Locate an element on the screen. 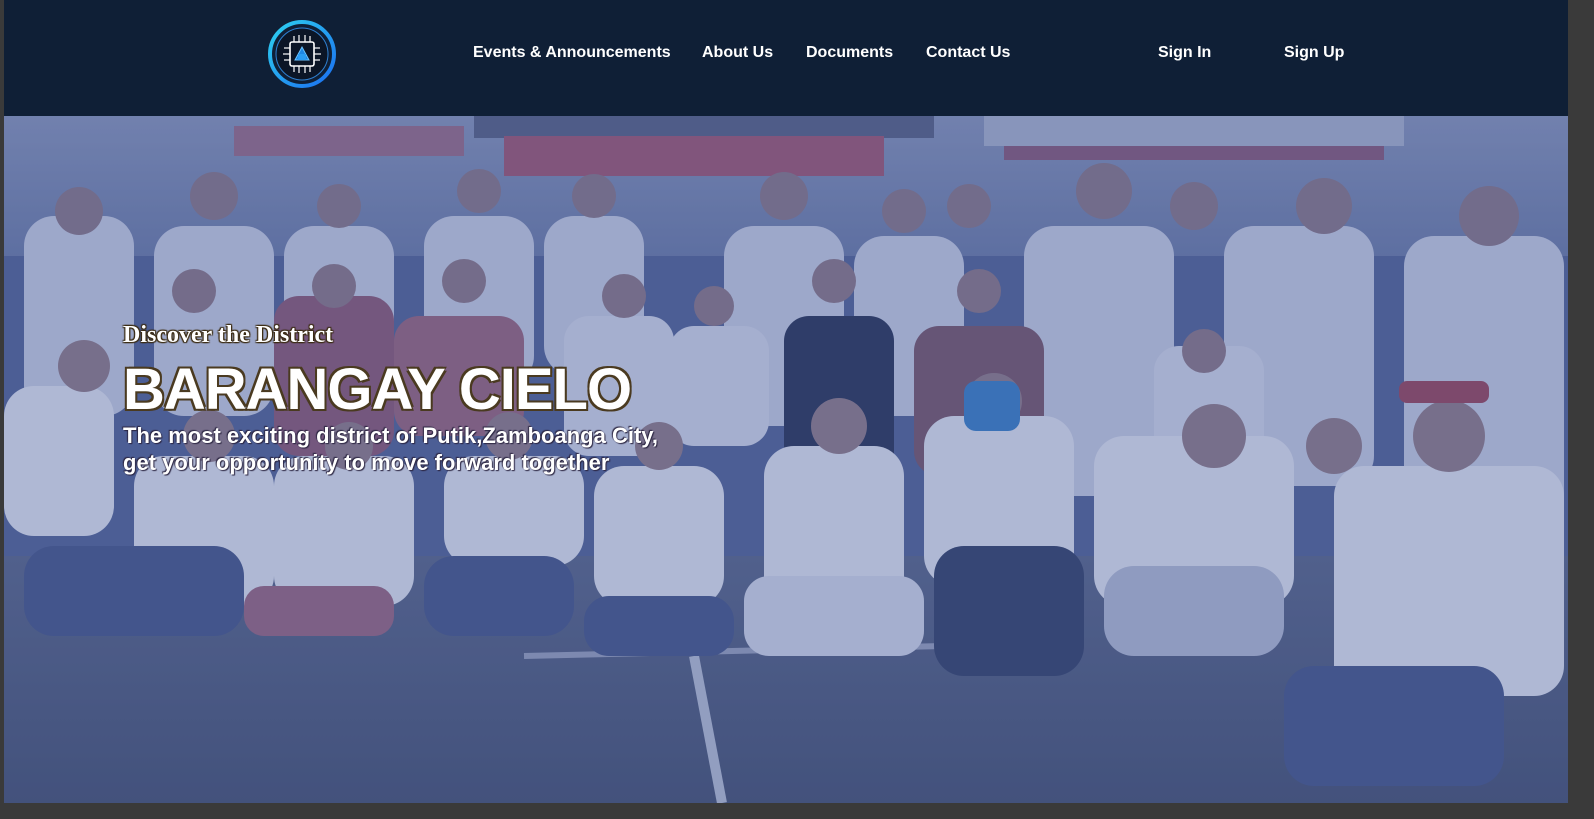  nav-contact-us: Contact Us is located at coordinates (968, 53).